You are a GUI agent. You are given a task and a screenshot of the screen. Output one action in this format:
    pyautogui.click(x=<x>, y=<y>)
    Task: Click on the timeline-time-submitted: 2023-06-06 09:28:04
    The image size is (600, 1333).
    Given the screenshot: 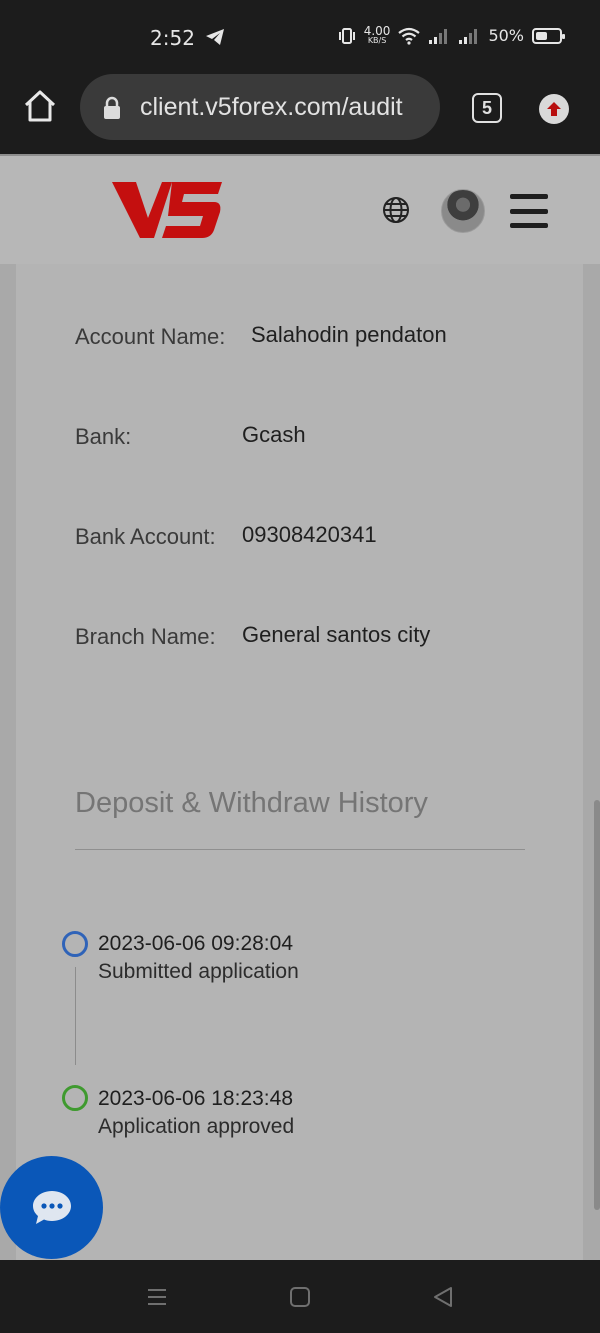 What is the action you would take?
    pyautogui.click(x=195, y=943)
    